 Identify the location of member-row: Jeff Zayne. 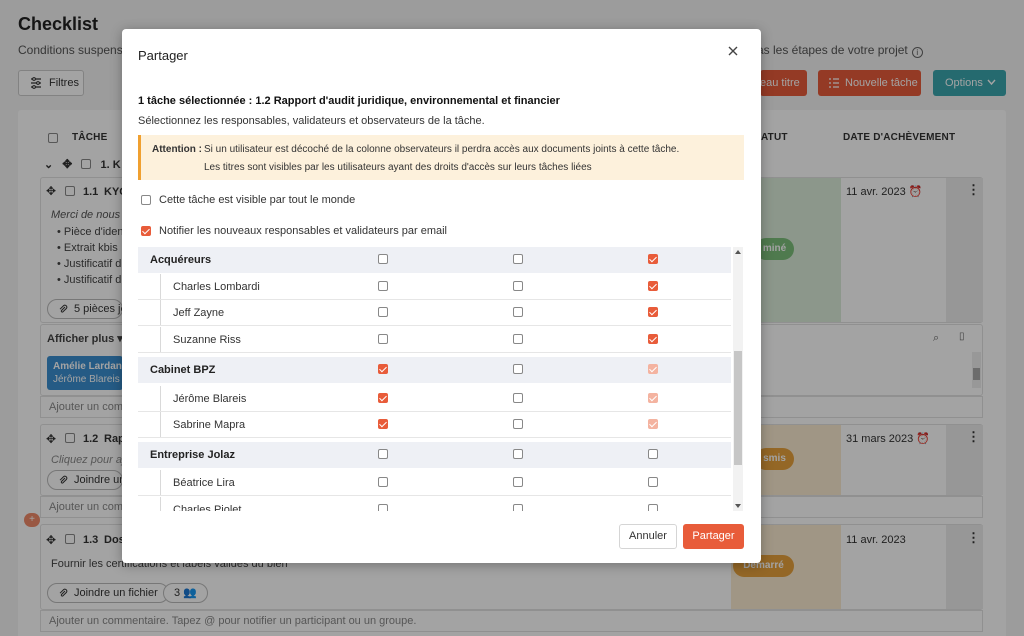
(434, 313).